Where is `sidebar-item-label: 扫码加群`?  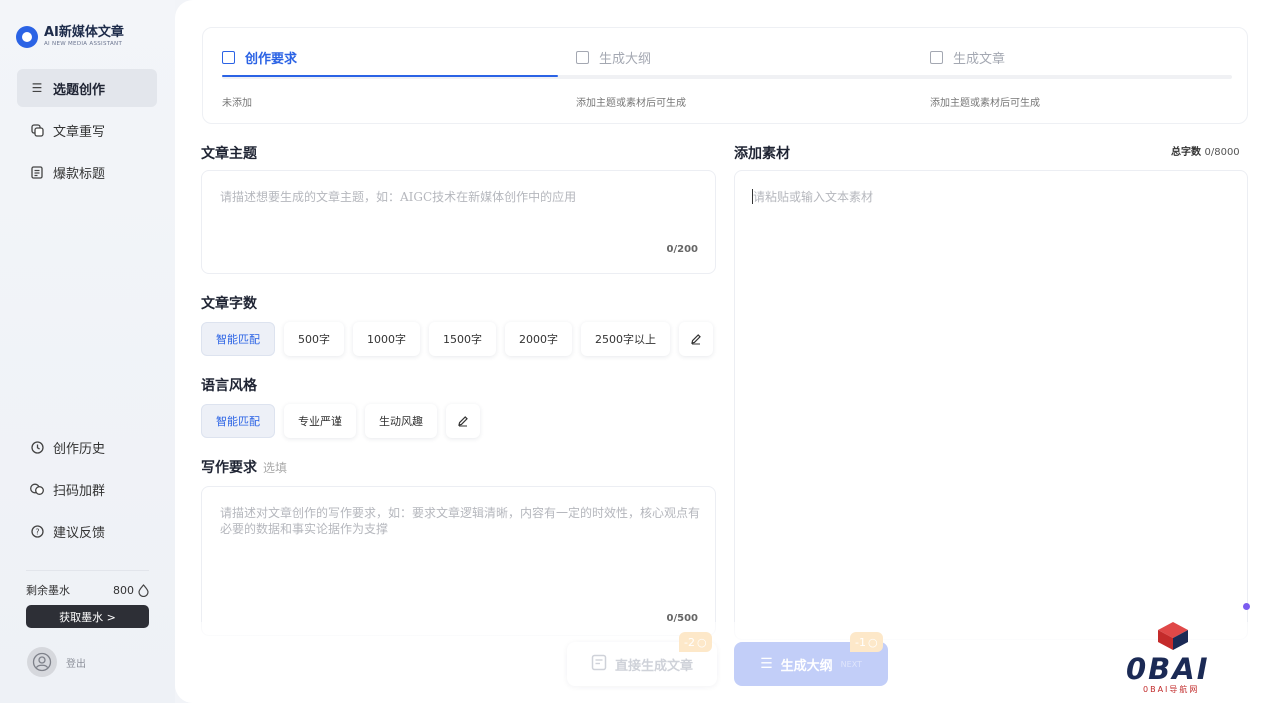 sidebar-item-label: 扫码加群 is located at coordinates (79, 491).